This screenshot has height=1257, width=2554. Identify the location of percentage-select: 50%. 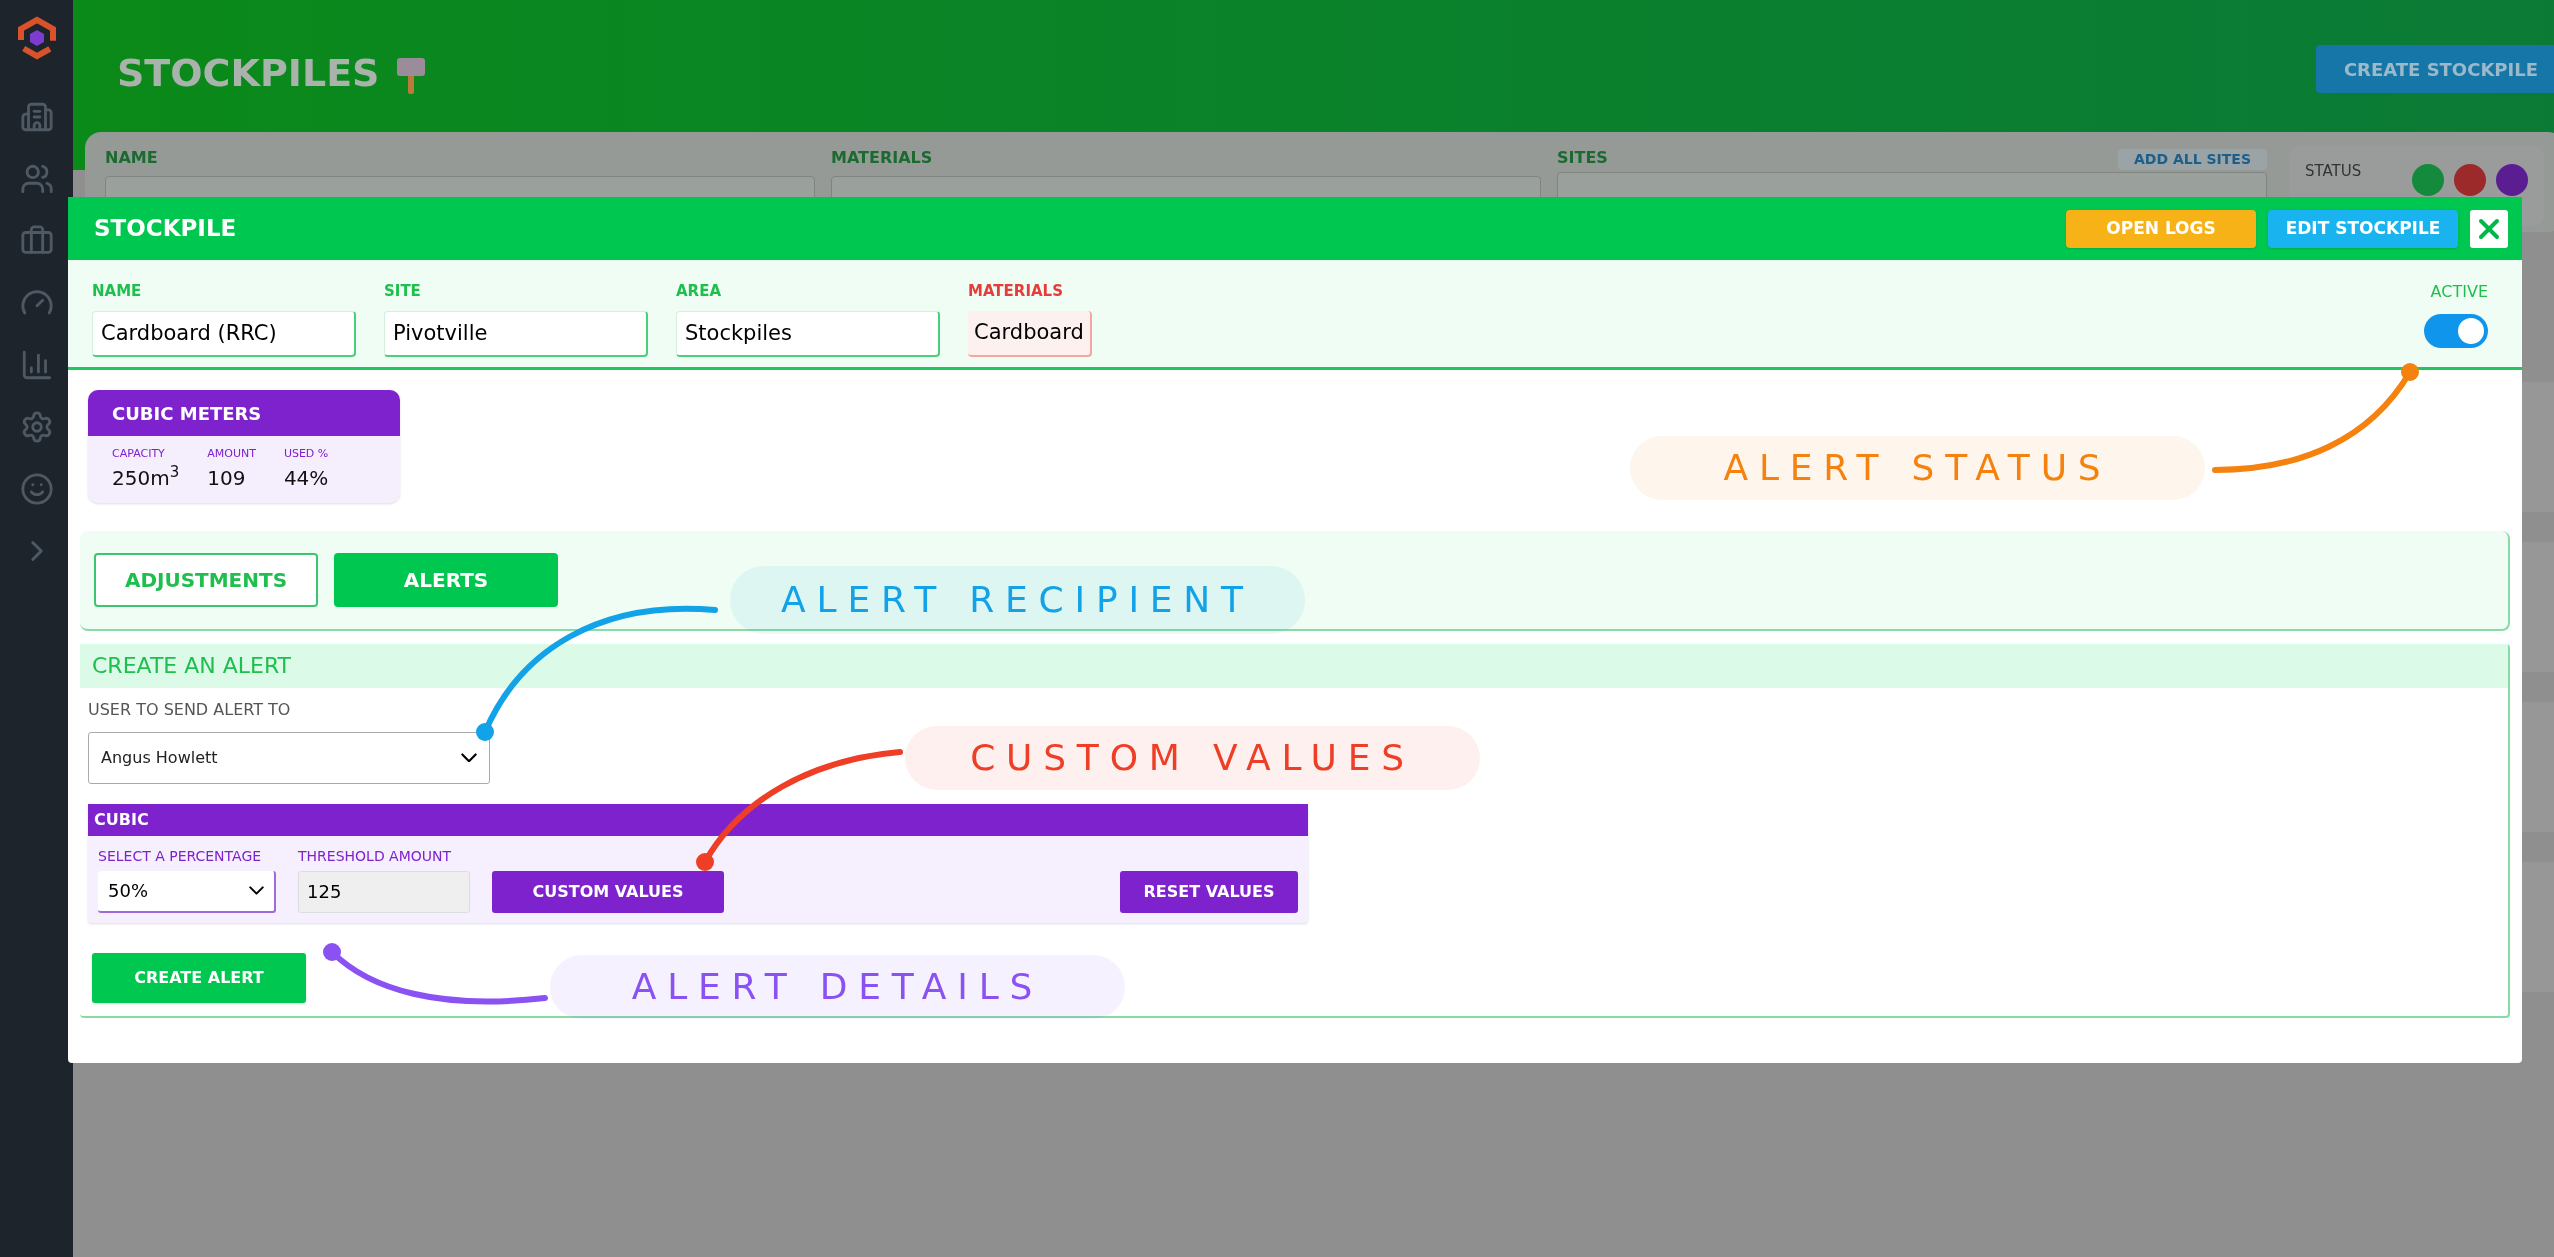
(187, 891).